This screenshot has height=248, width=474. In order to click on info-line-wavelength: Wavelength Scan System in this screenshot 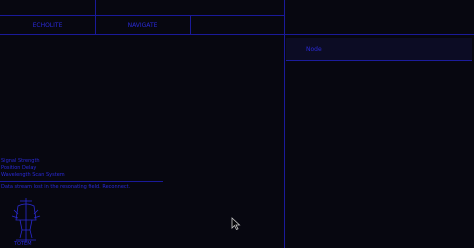, I will do `click(33, 175)`.